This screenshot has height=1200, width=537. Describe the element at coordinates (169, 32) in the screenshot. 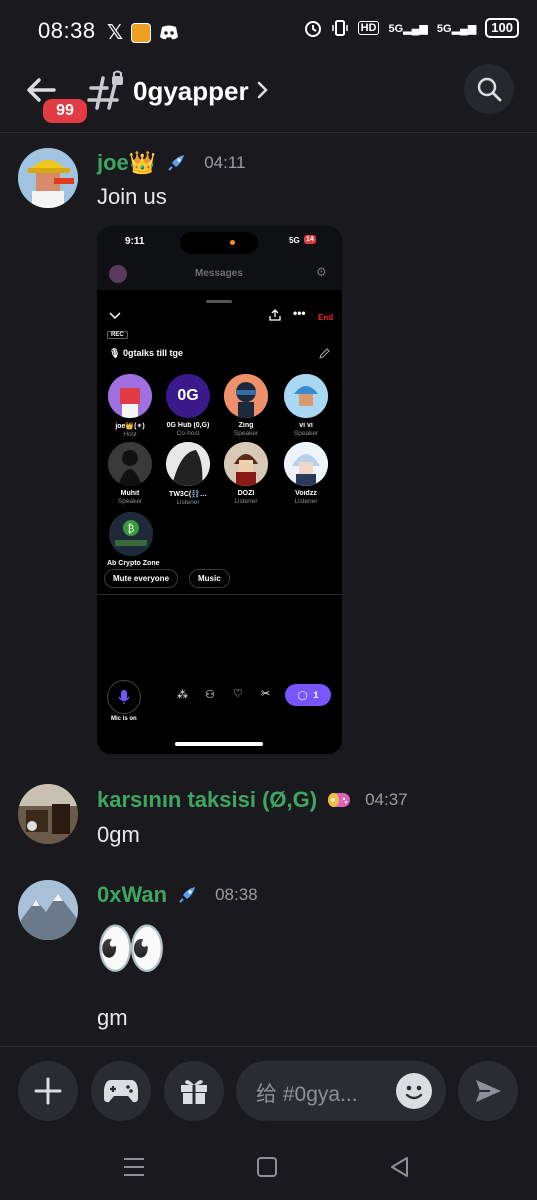

I see `discord-icon` at that location.